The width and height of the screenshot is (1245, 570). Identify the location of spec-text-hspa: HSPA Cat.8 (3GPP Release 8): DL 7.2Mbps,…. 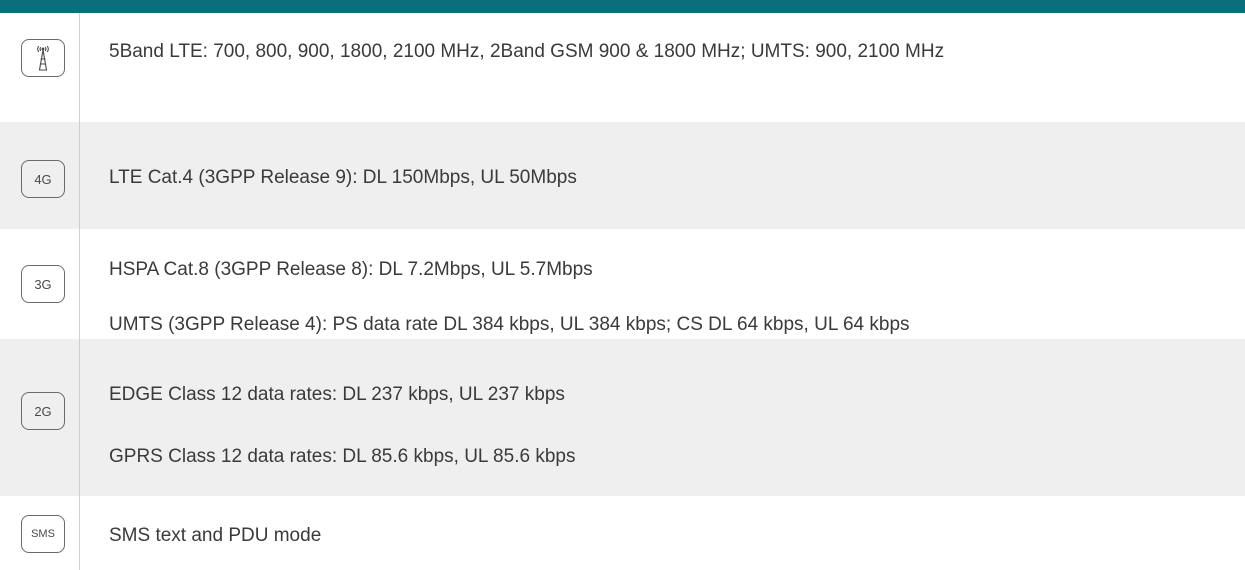
(351, 269).